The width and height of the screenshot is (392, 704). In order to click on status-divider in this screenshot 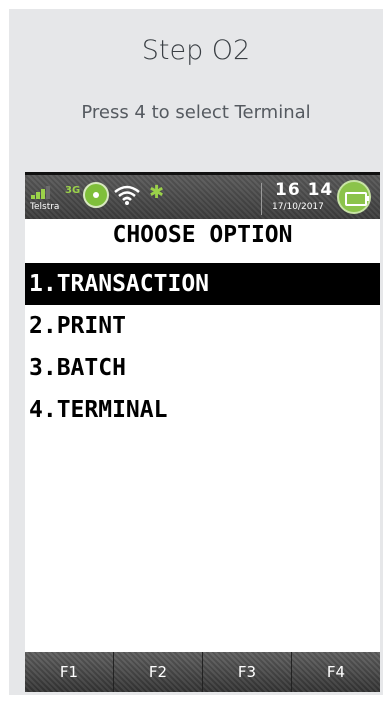, I will do `click(261, 199)`.